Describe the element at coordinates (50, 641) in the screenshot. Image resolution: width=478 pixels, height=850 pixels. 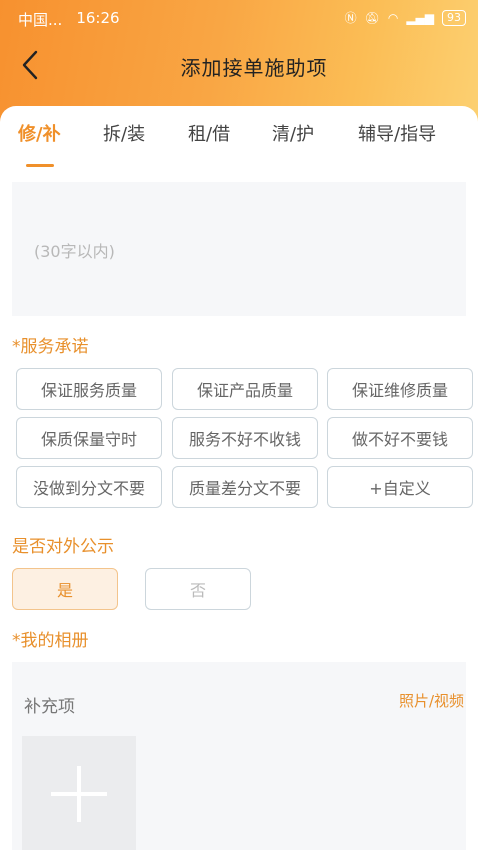
I see `album-label: *我的相册` at that location.